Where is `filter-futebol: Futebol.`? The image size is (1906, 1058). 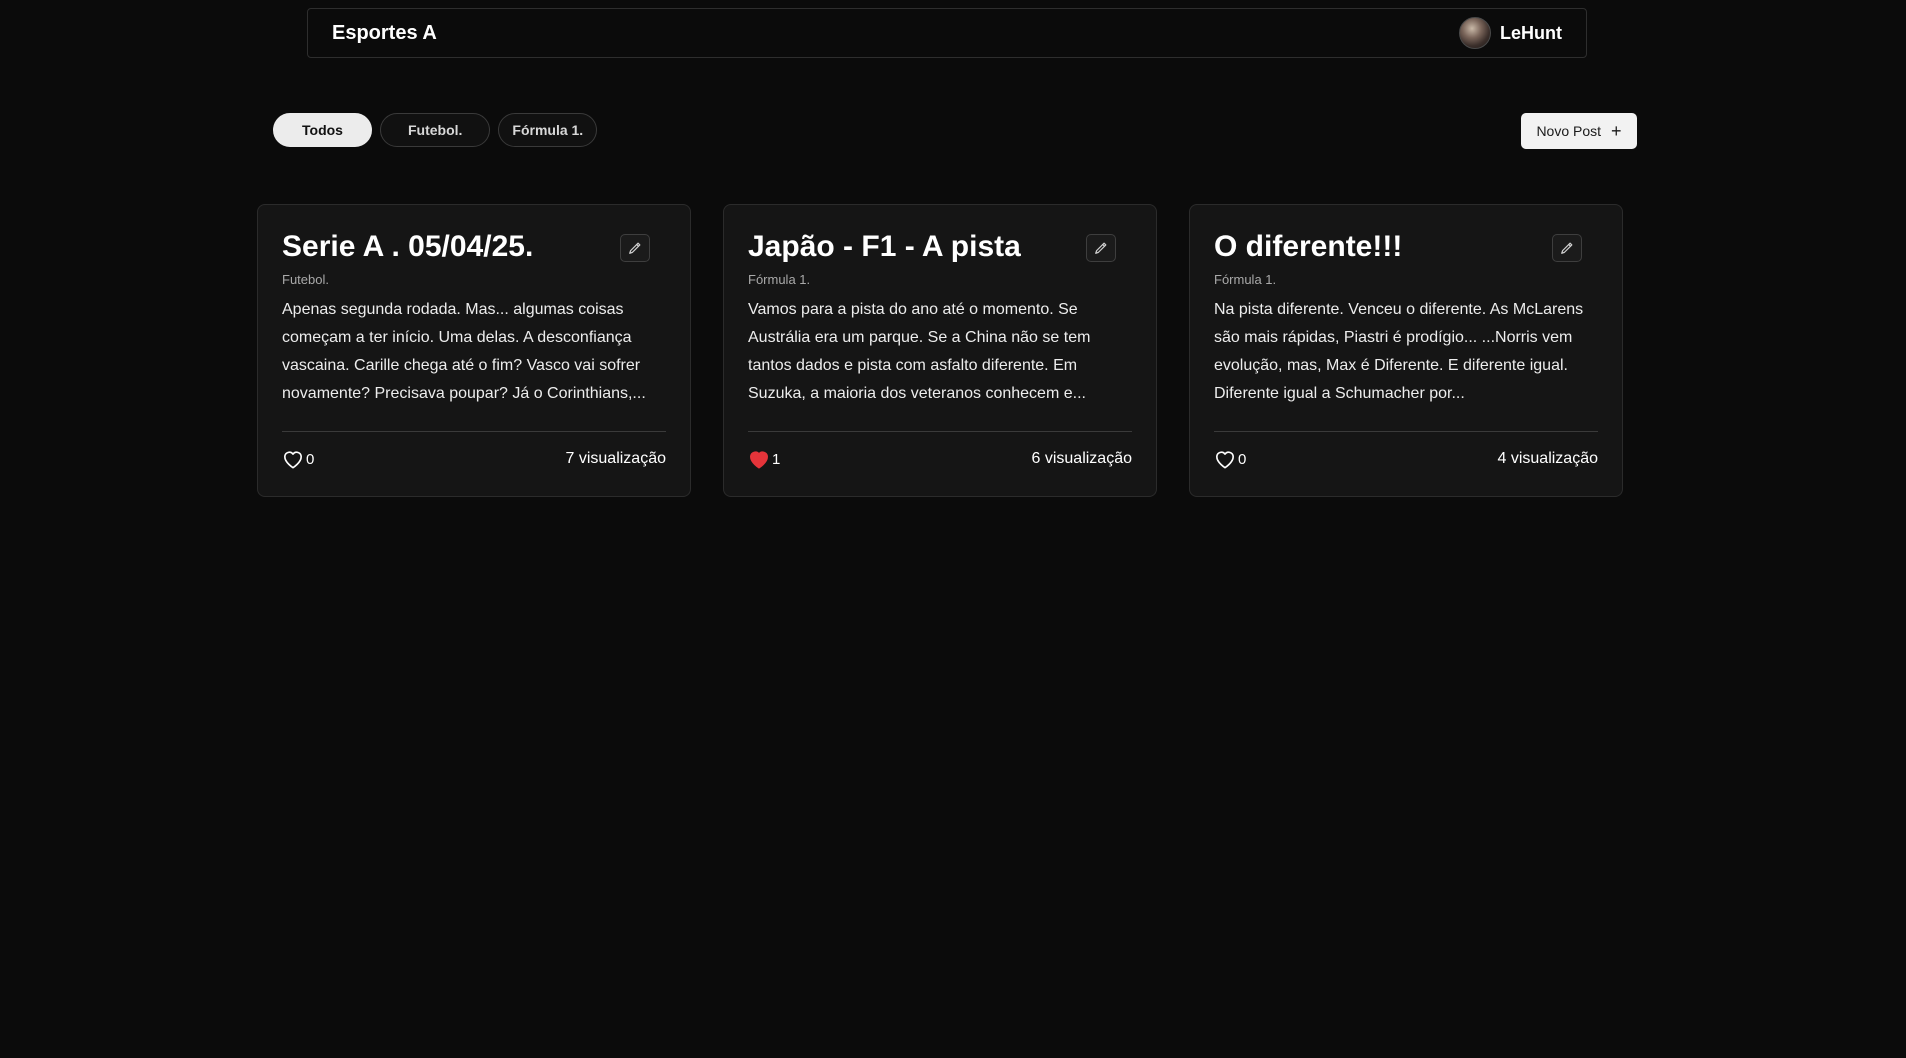 filter-futebol: Futebol. is located at coordinates (435, 130).